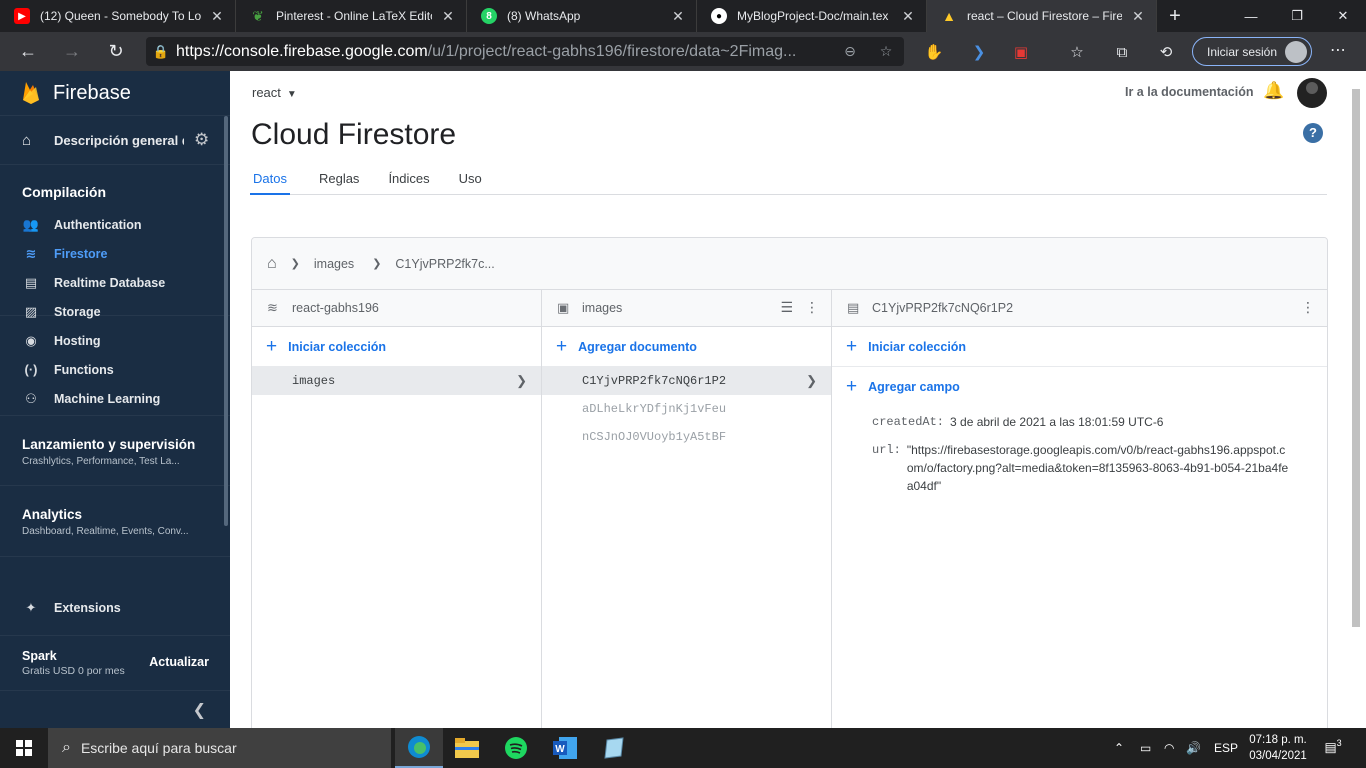  What do you see at coordinates (115, 192) in the screenshot?
I see `section-title: Compilación` at bounding box center [115, 192].